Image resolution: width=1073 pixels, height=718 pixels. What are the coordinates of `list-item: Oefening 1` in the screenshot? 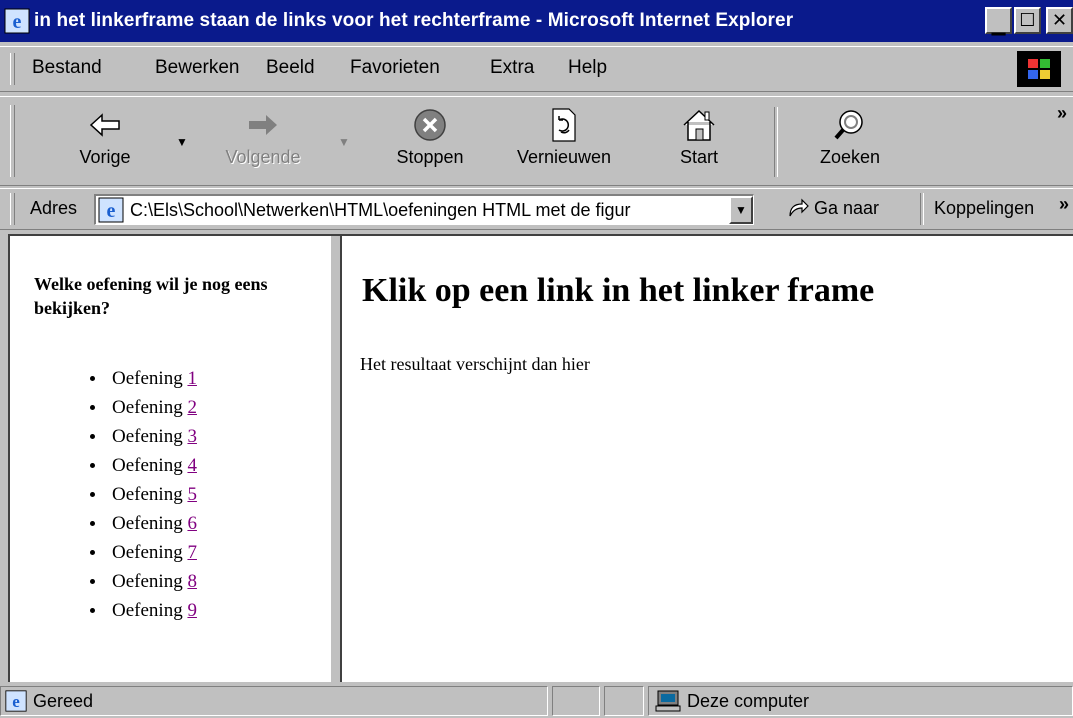 It's located at (103, 378).